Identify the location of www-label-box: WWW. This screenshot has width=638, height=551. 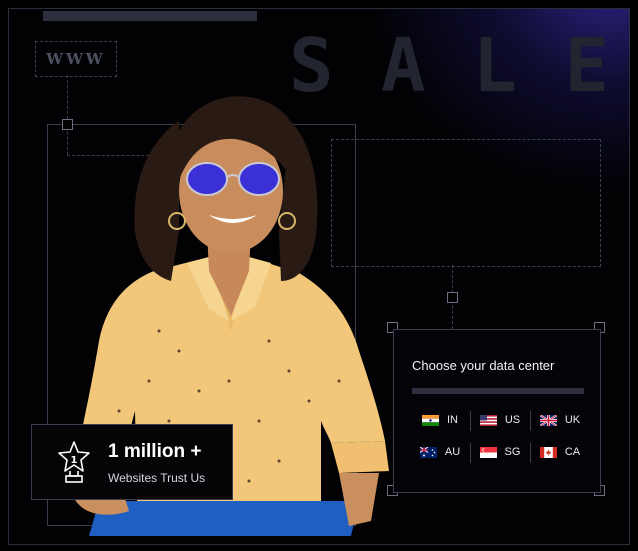
(76, 59).